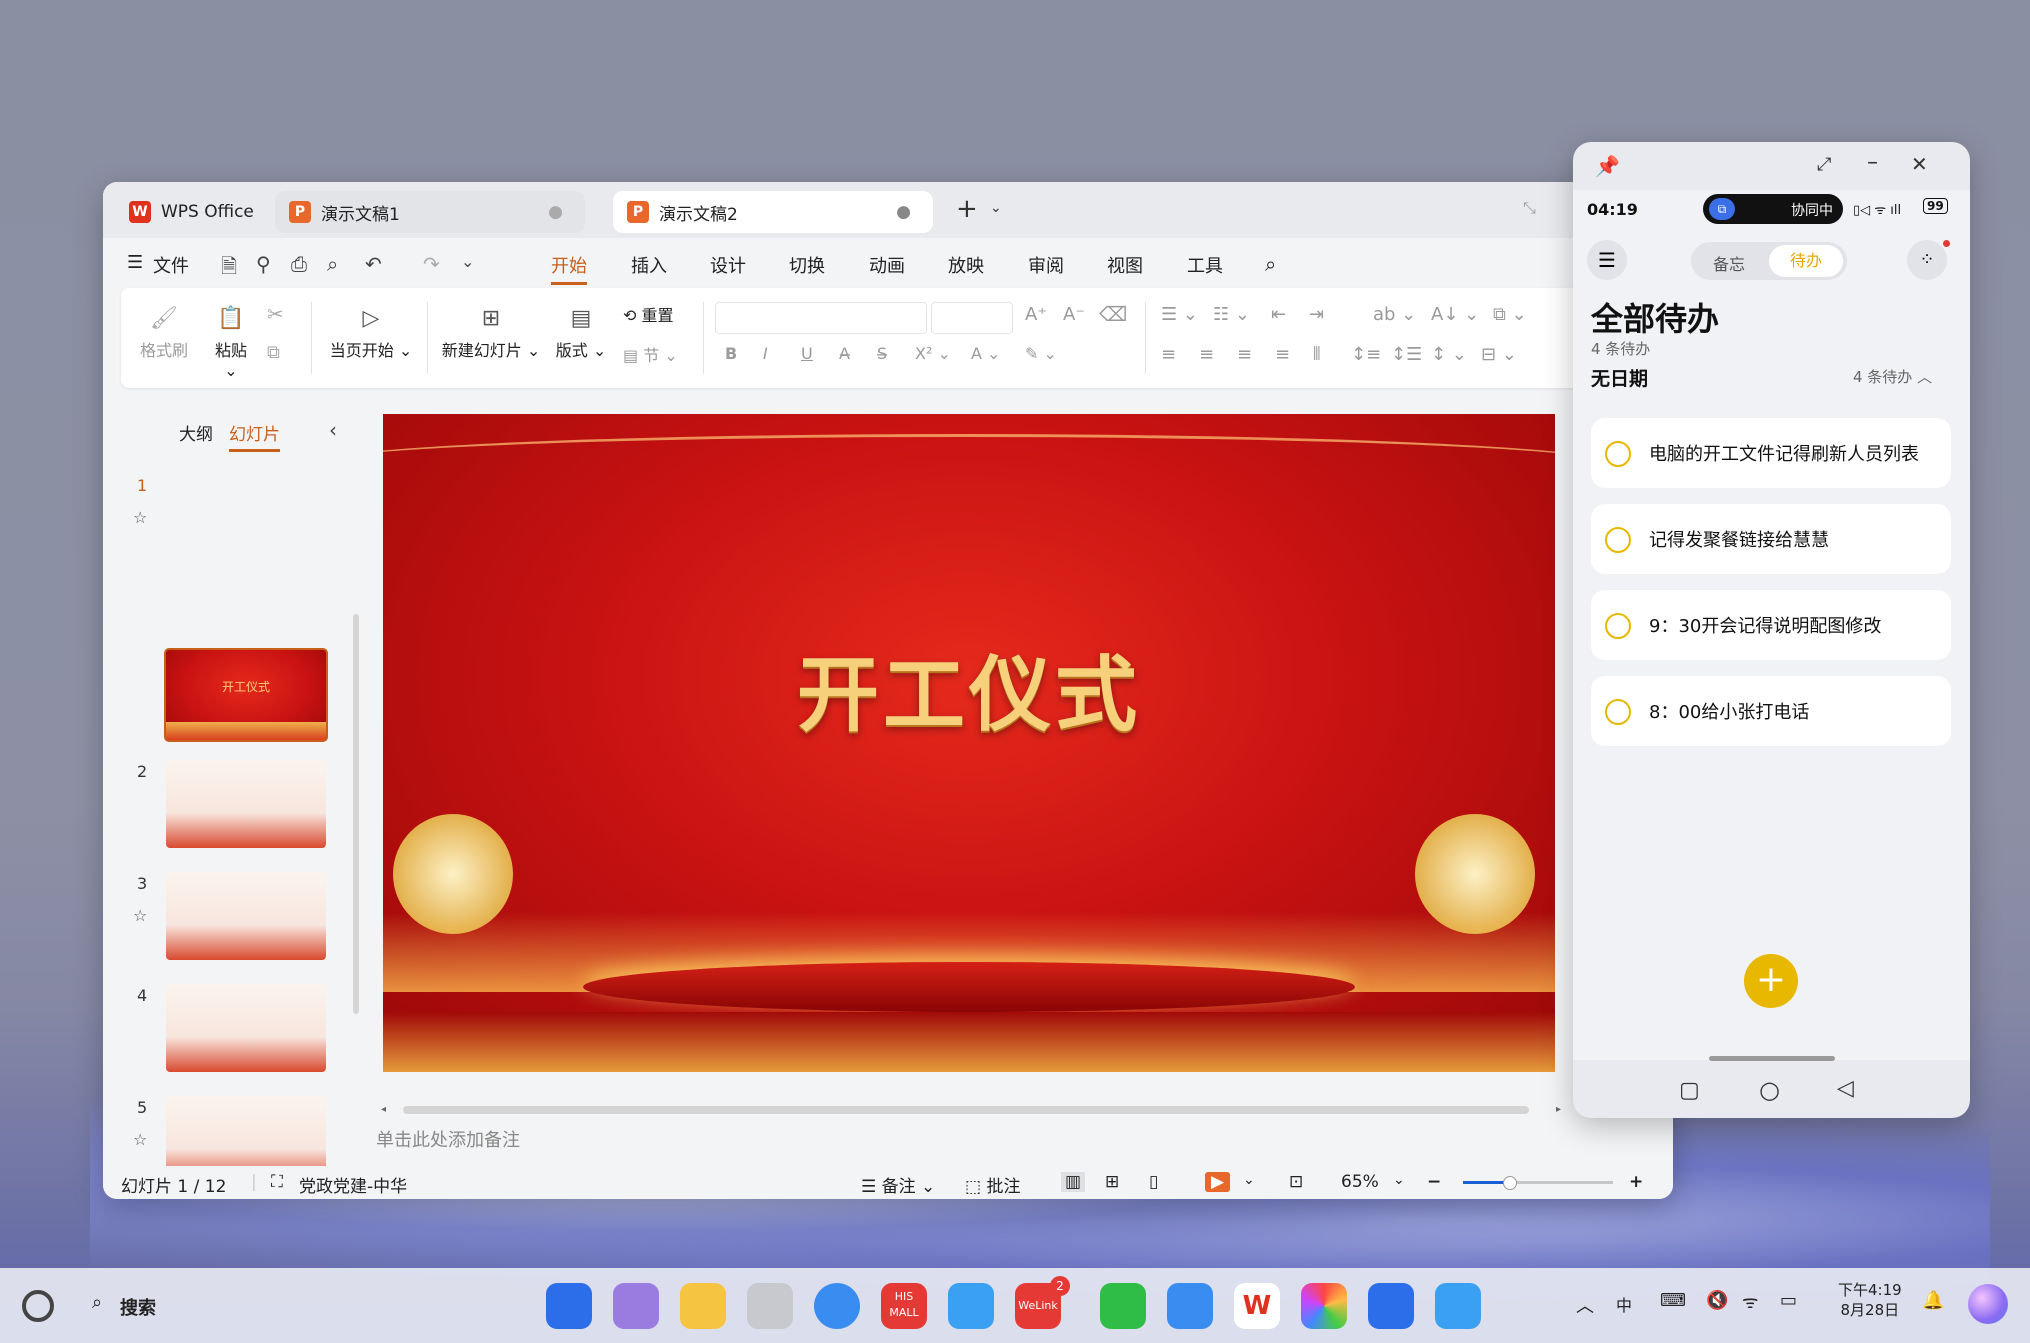 This screenshot has height=1343, width=2030. I want to click on files-icon, so click(703, 1306).